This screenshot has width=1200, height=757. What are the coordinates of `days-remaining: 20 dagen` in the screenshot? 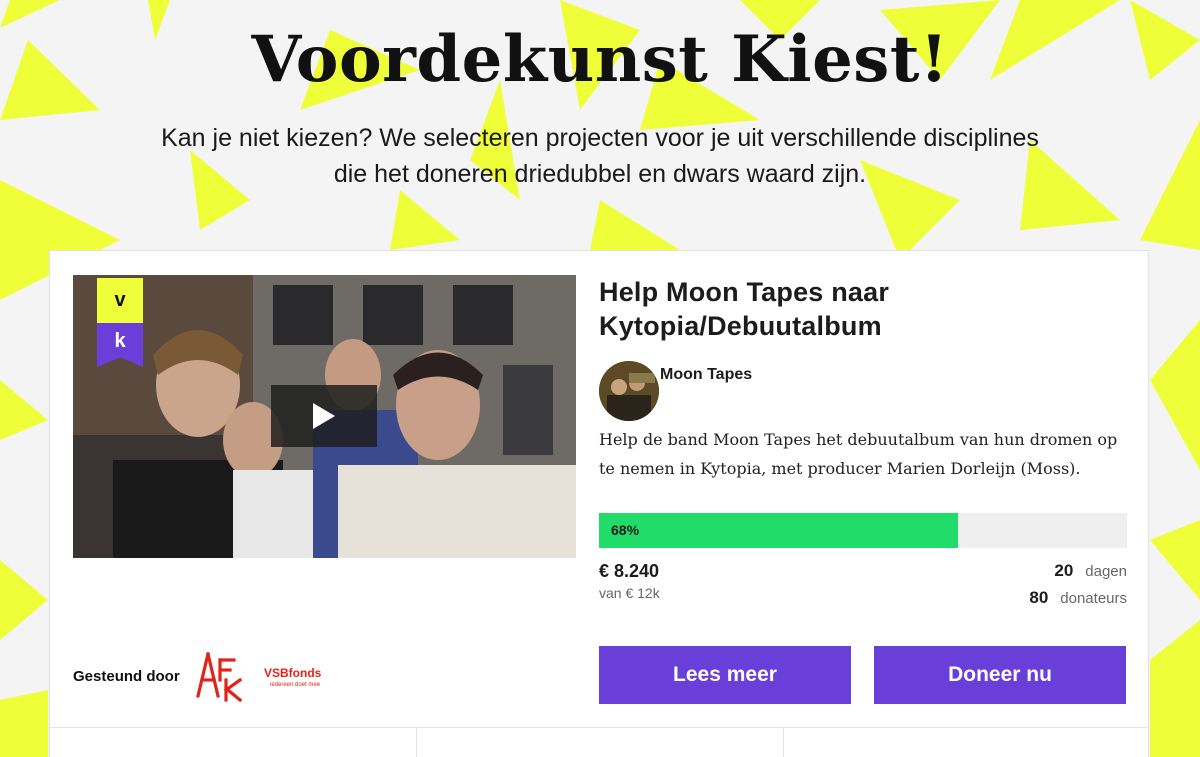 It's located at (1090, 571).